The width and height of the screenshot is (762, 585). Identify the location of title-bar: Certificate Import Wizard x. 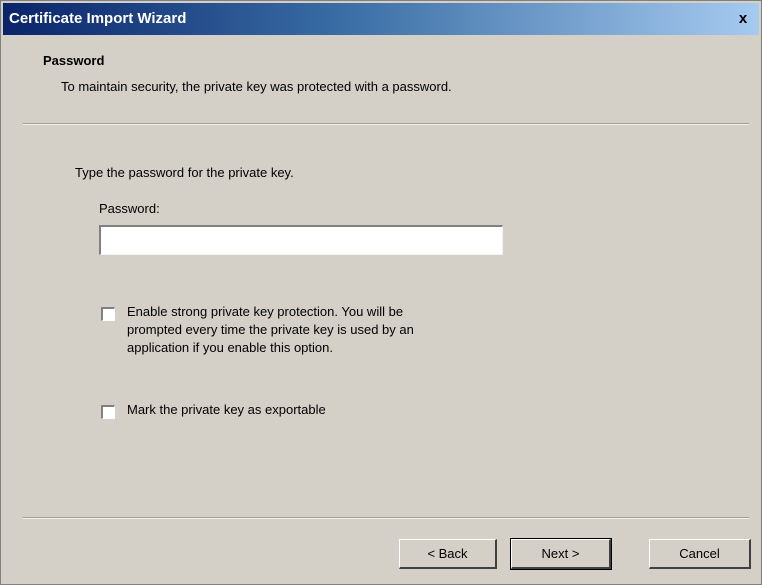
(381, 19).